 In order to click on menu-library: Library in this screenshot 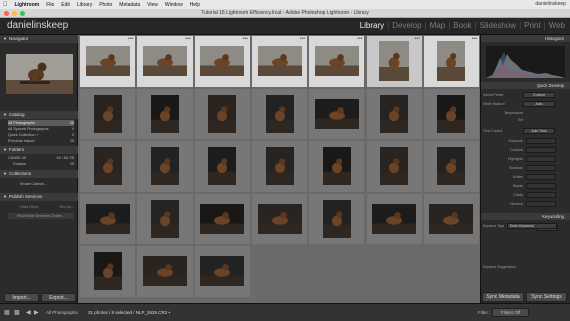, I will do `click(84, 5)`.